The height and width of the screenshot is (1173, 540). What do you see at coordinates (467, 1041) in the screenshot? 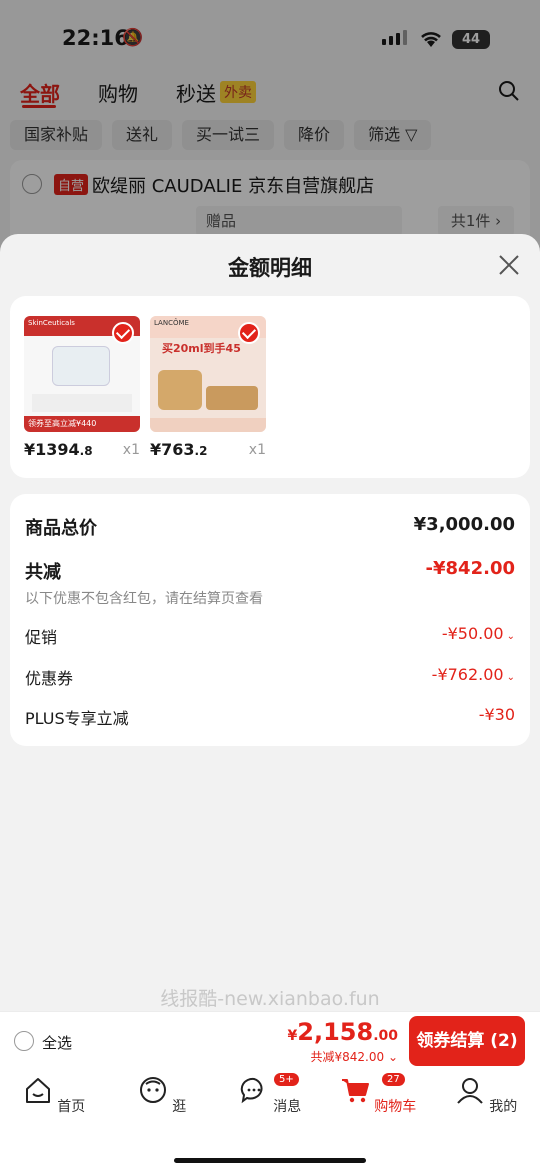
I see `checkout-button: 领券结算 (2)` at bounding box center [467, 1041].